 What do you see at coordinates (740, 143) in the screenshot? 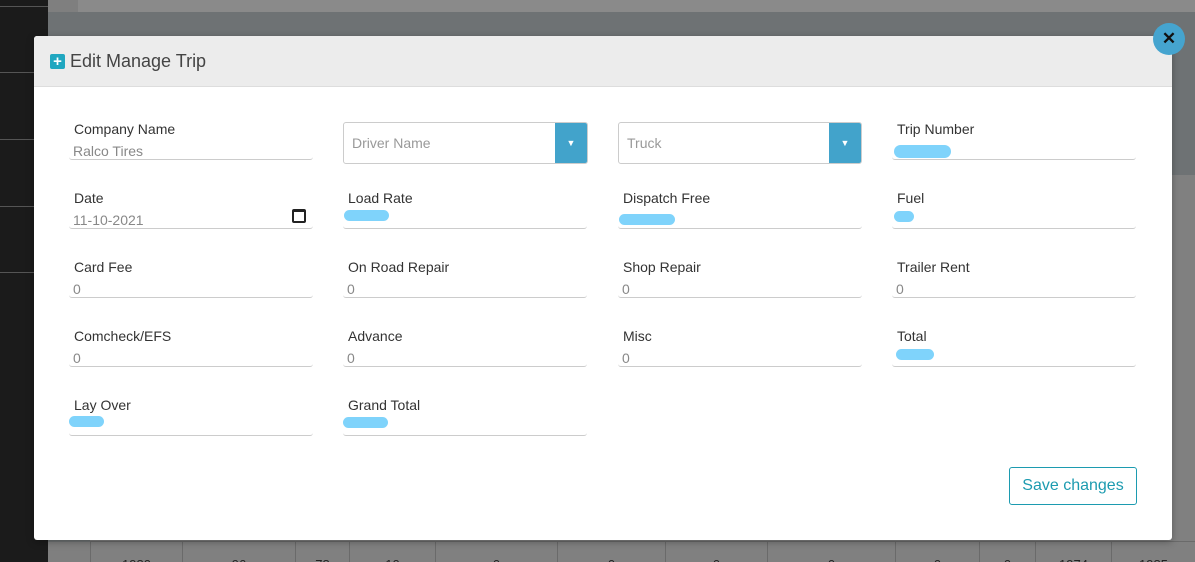
I see `truck-select: Truck ▼` at bounding box center [740, 143].